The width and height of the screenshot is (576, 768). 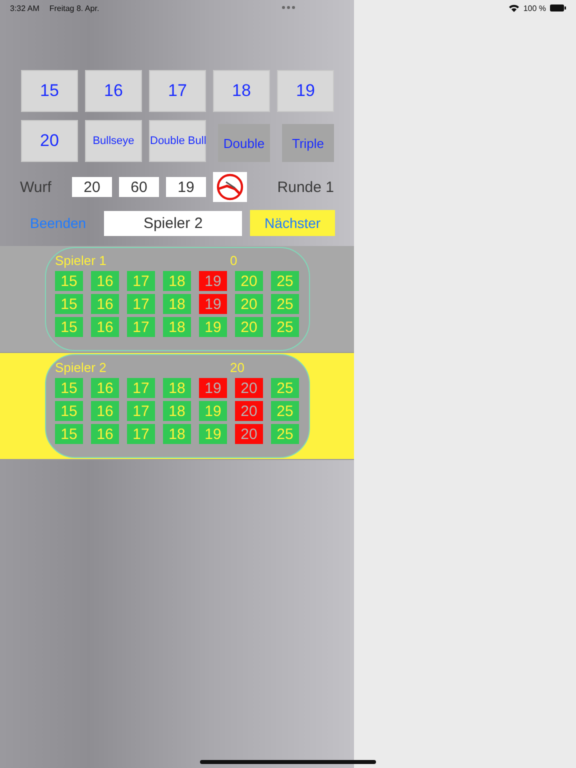 I want to click on round-label: Runde 1, so click(x=305, y=187).